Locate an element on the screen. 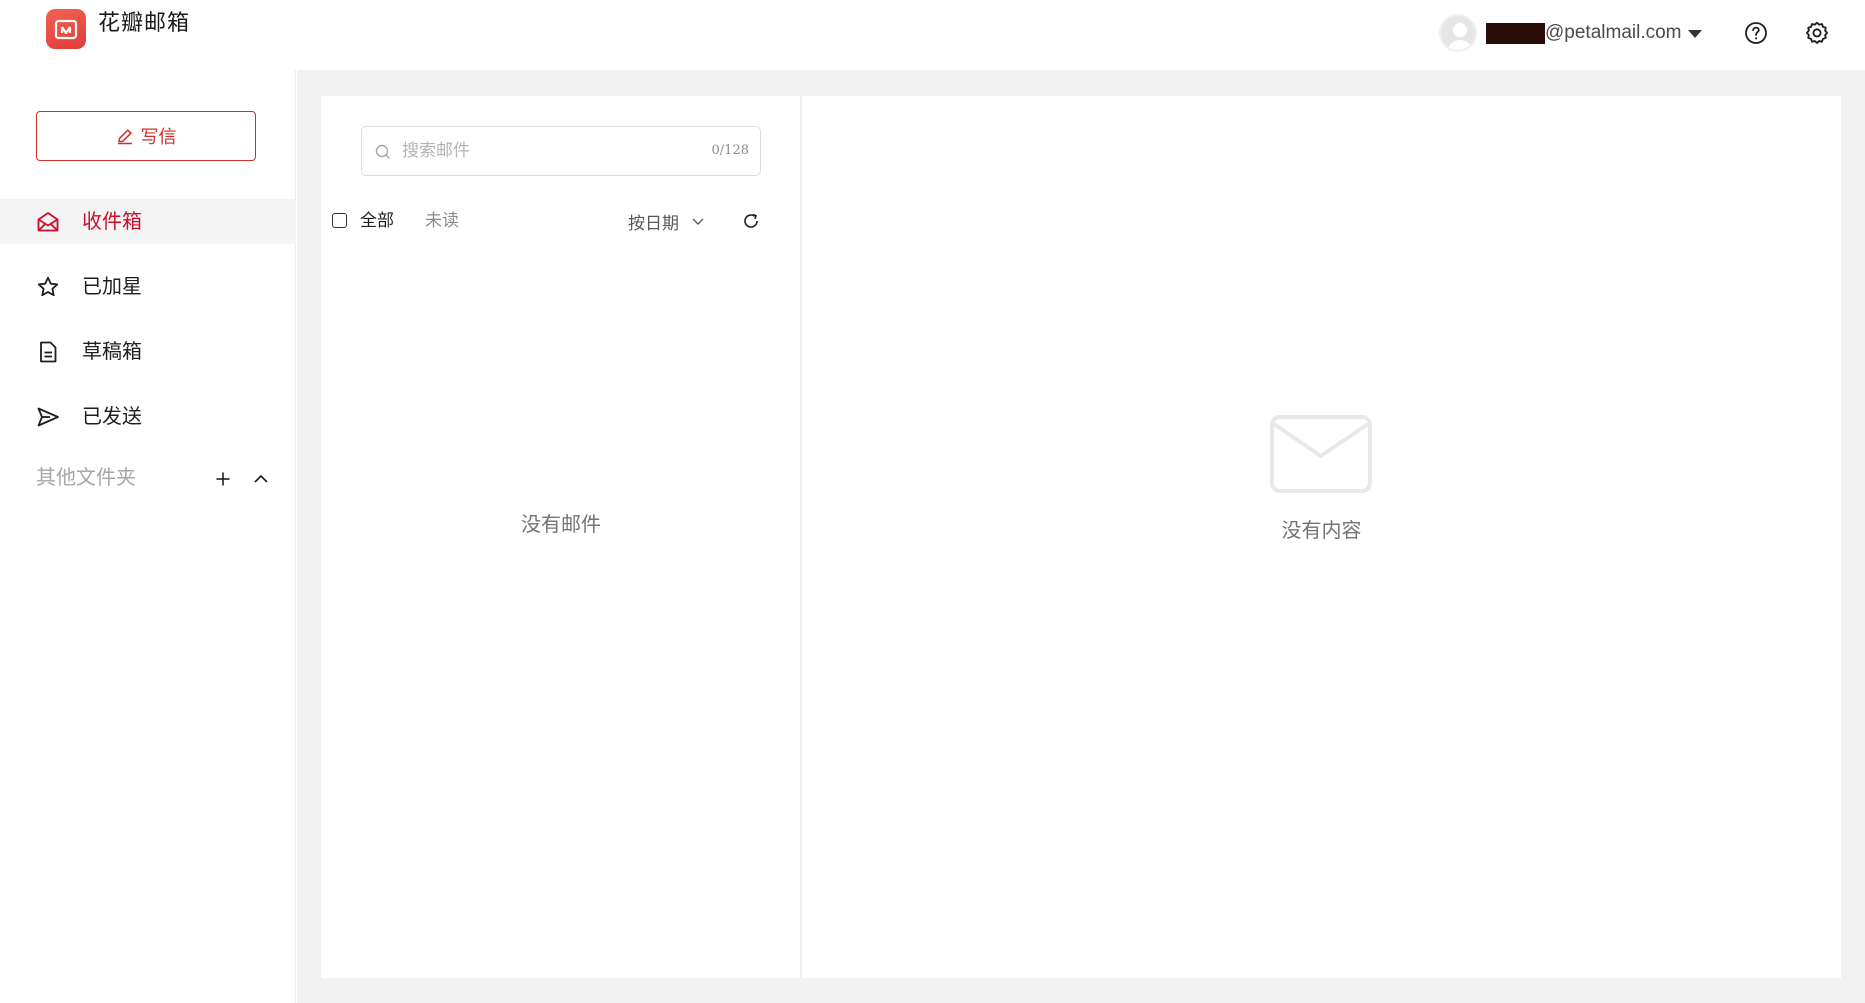 Image resolution: width=1865 pixels, height=1003 pixels. sidebar: 写信 收件箱 已加星 草稿箱 已发送 其他文件夹 is located at coordinates (148, 536).